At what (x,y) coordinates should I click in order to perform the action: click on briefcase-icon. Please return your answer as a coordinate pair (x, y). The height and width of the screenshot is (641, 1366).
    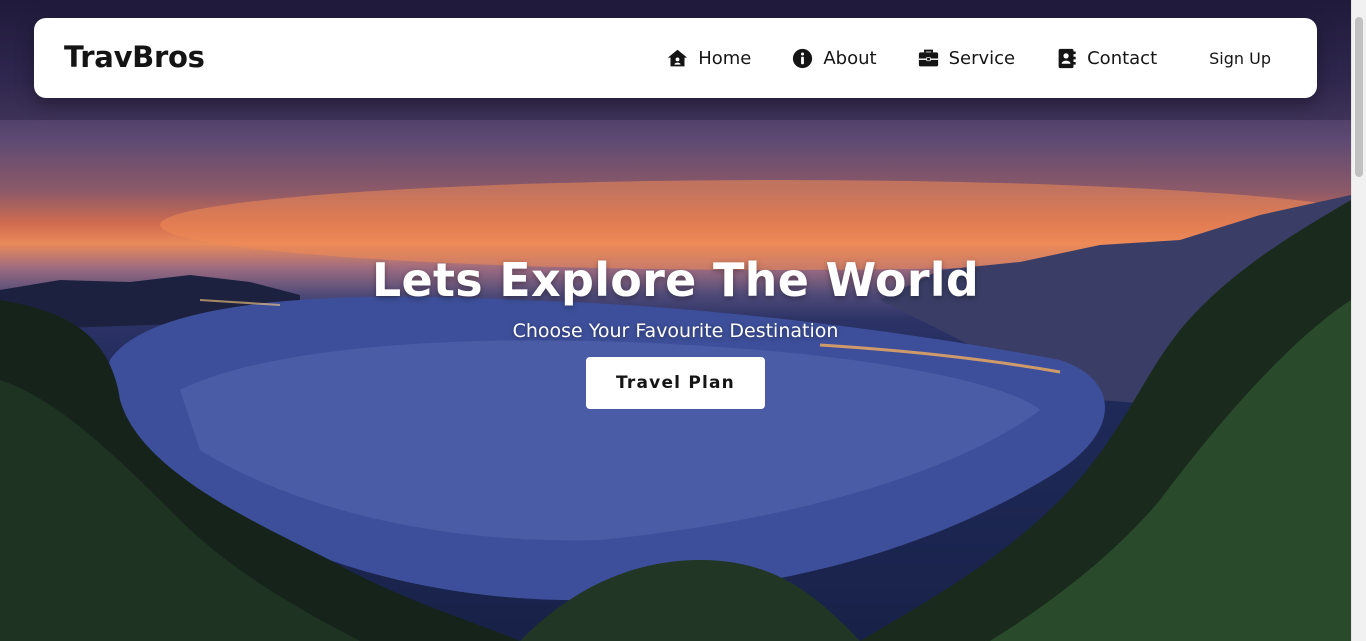
    Looking at the image, I should click on (928, 57).